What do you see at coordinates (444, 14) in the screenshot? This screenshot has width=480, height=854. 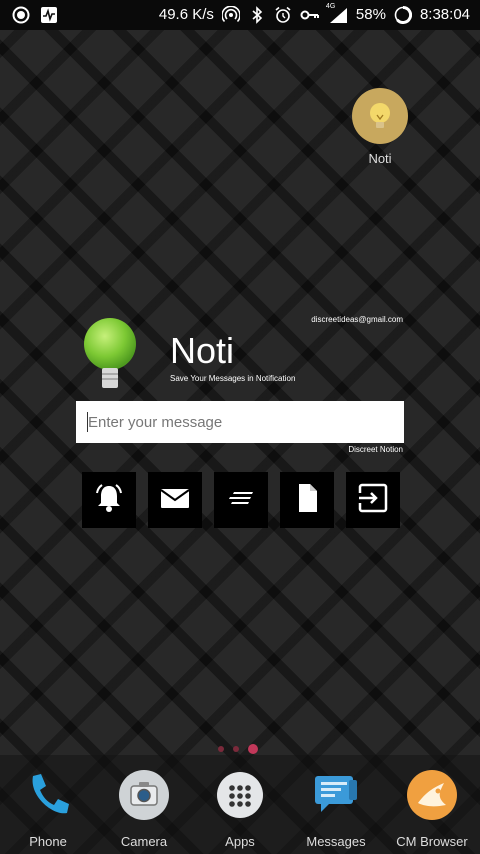 I see `clock: 8:38:04` at bounding box center [444, 14].